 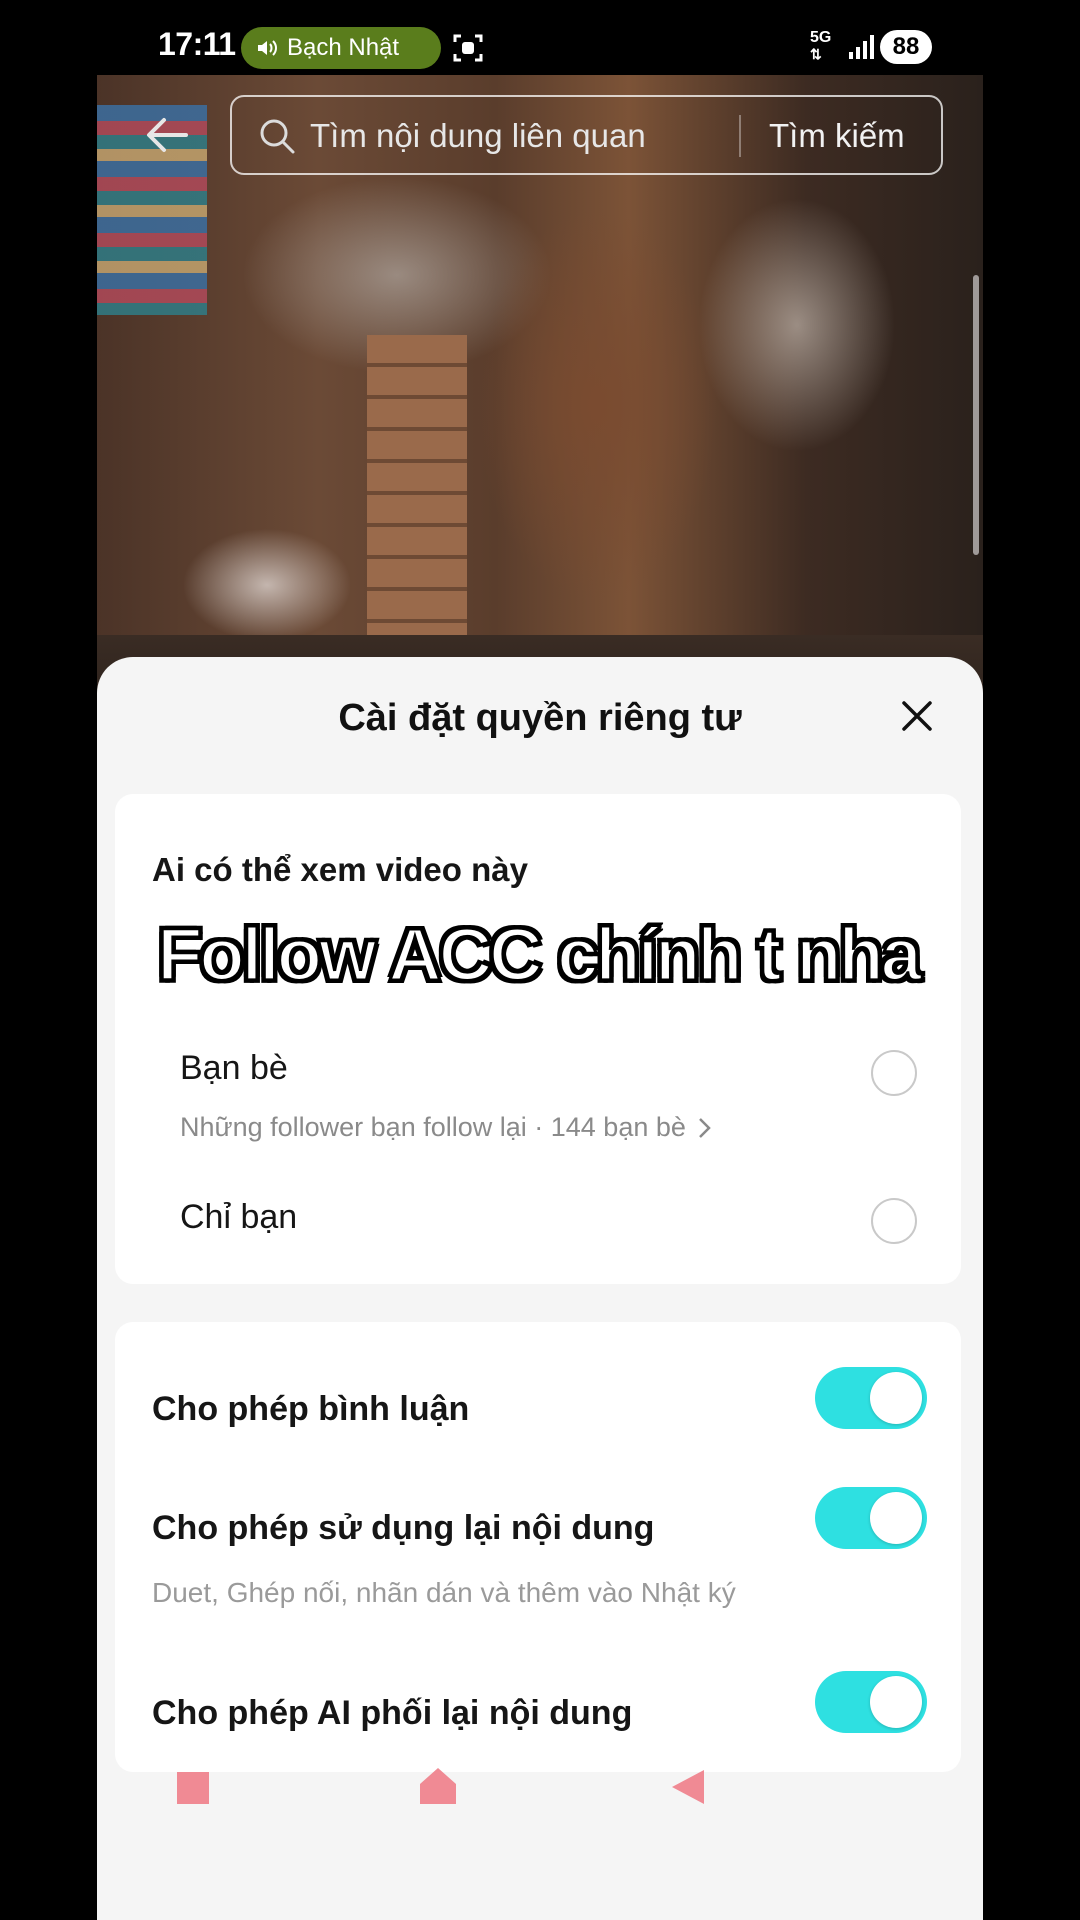 I want to click on search-divider, so click(x=740, y=136).